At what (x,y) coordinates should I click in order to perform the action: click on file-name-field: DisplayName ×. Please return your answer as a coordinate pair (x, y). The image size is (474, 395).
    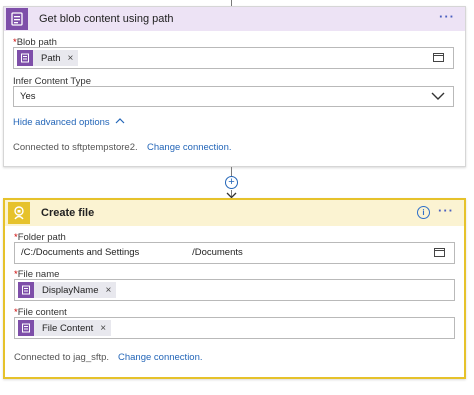
    Looking at the image, I should click on (234, 290).